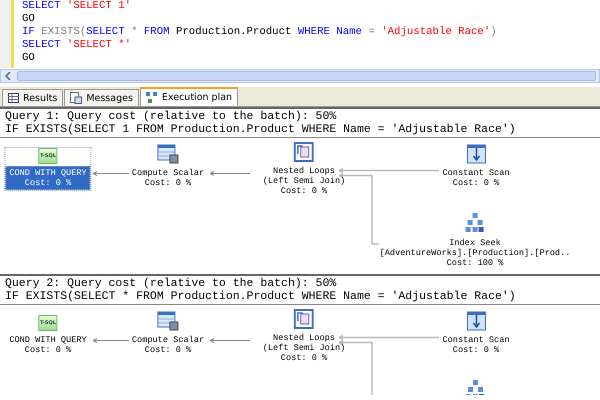 The height and width of the screenshot is (400, 600). I want to click on result-tab: Execution plan, so click(189, 96).